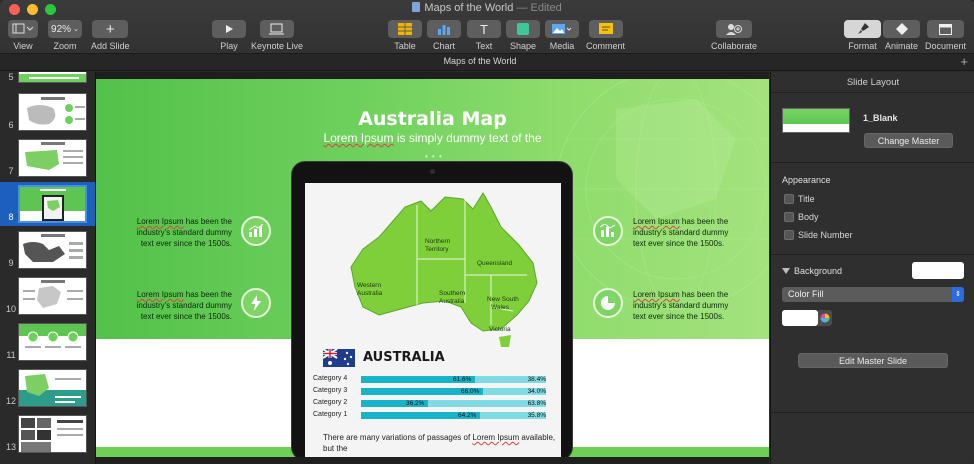 This screenshot has width=974, height=464. Describe the element at coordinates (160, 221) in the screenshot. I see `feature-highlight: Lorem Ipsum` at that location.